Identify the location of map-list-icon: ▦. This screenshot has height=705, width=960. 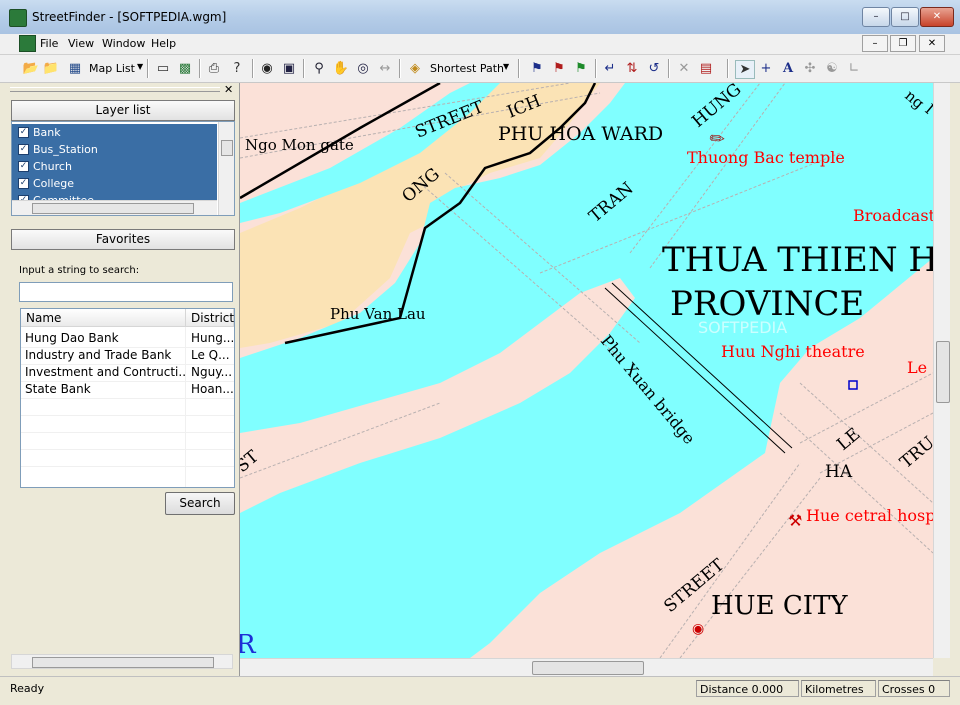
(75, 68).